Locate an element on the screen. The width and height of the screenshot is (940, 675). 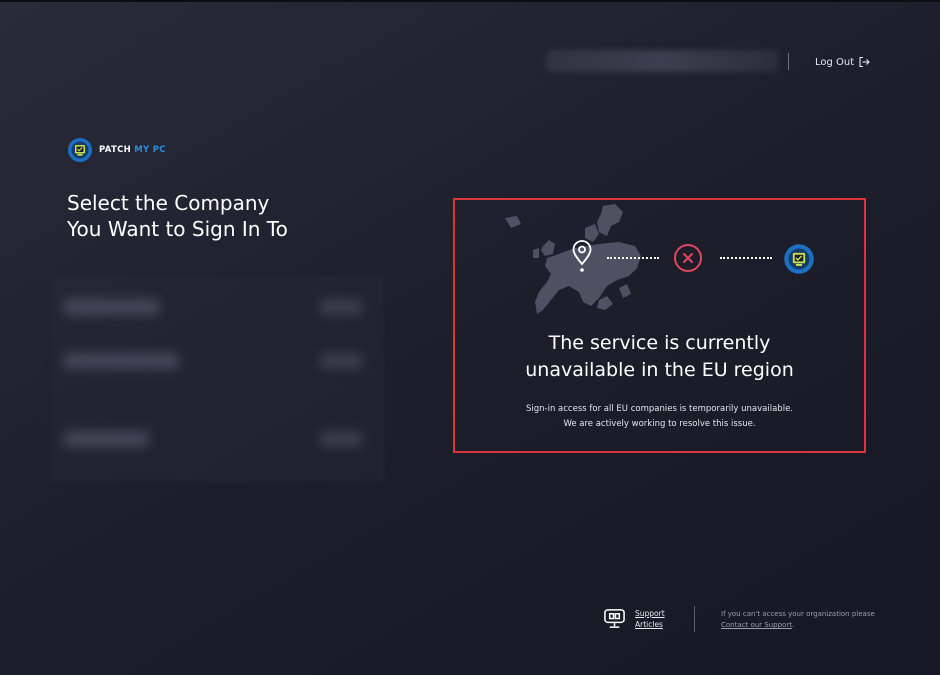
user-account-redacted is located at coordinates (662, 61).